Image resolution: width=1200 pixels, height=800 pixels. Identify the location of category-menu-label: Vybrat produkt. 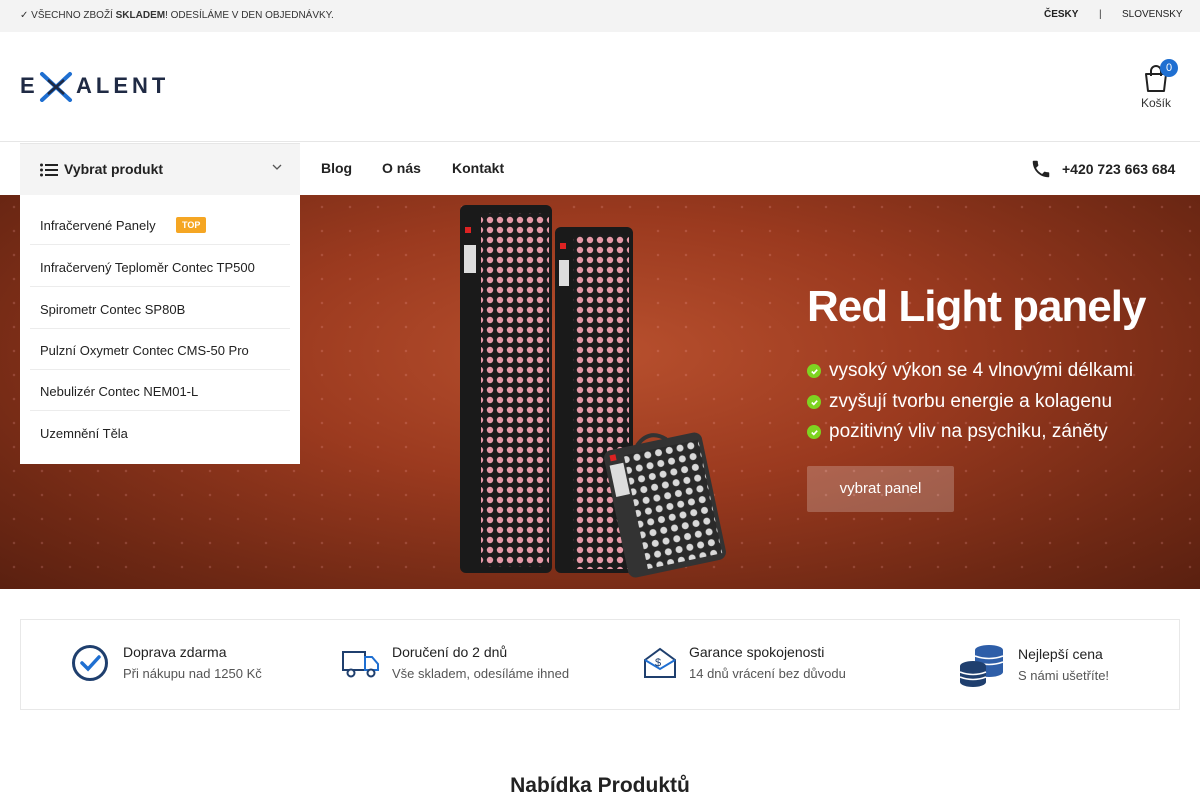
(114, 169).